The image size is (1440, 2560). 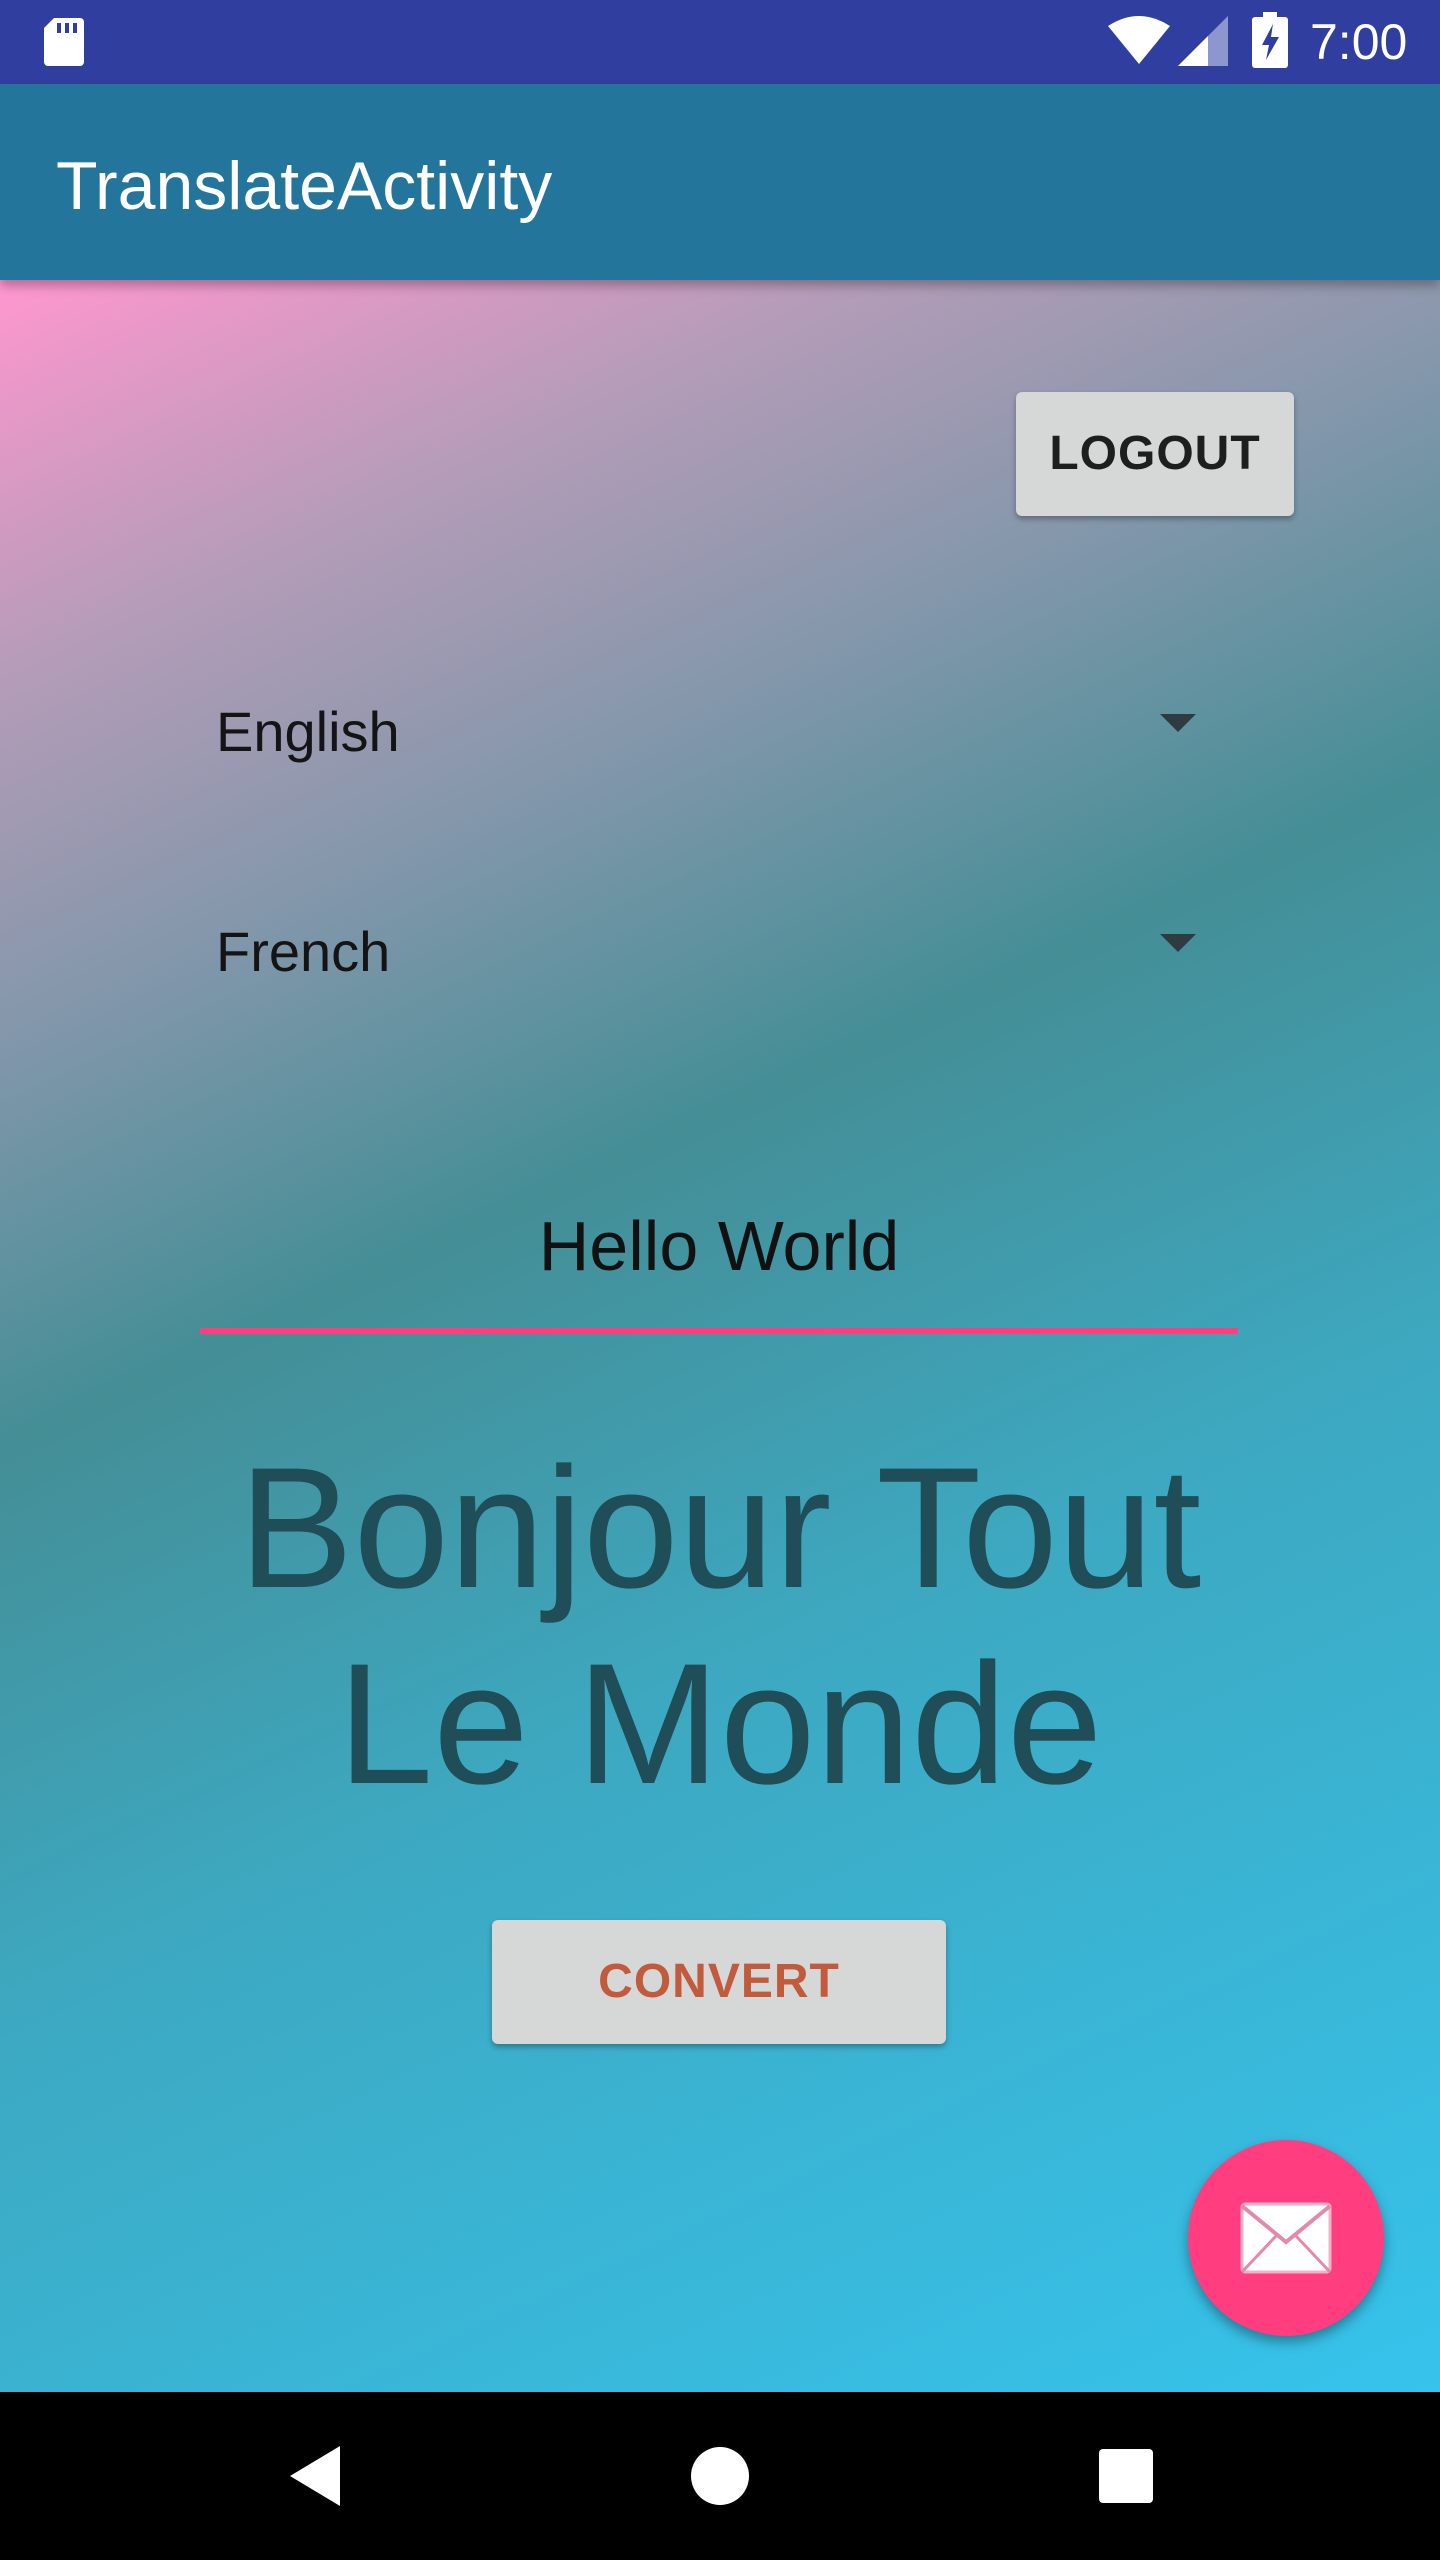 What do you see at coordinates (706, 950) in the screenshot?
I see `target-language-spinner: French` at bounding box center [706, 950].